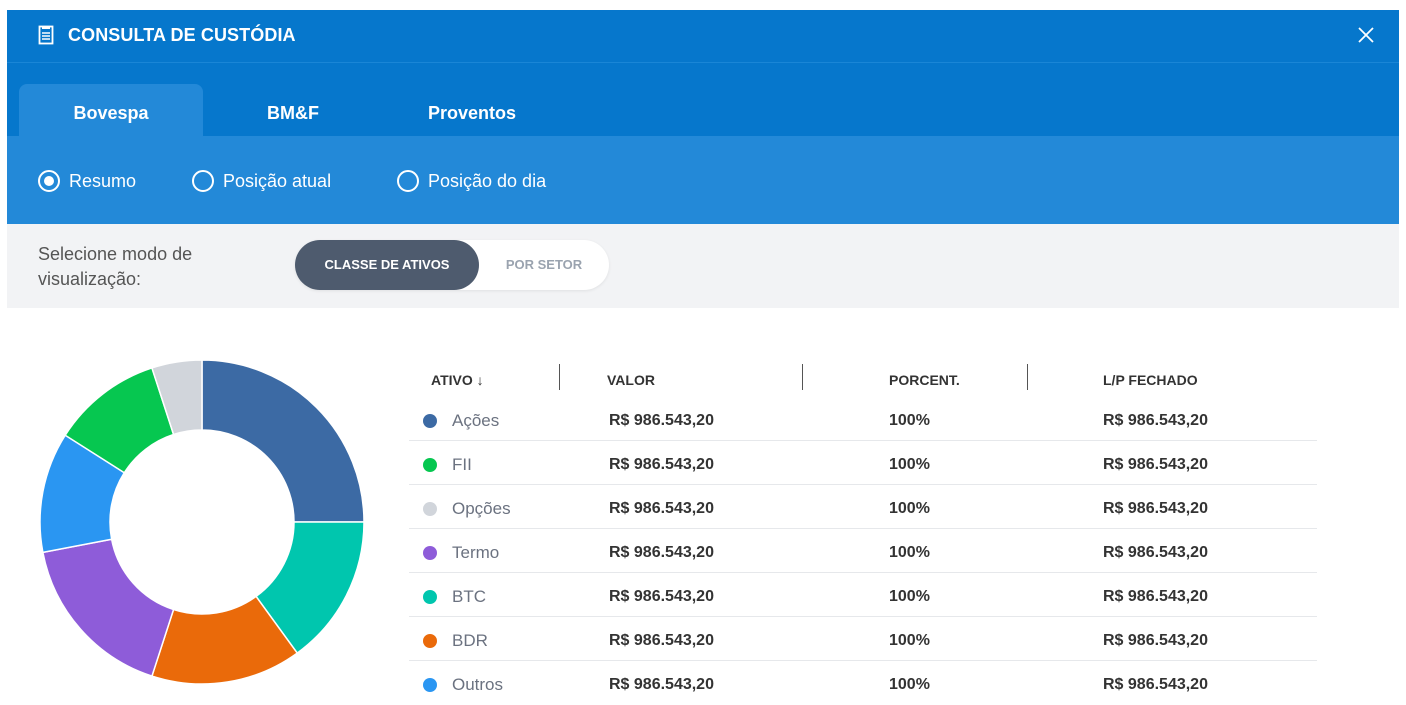  I want to click on radio-resumo: Resumo, so click(87, 181).